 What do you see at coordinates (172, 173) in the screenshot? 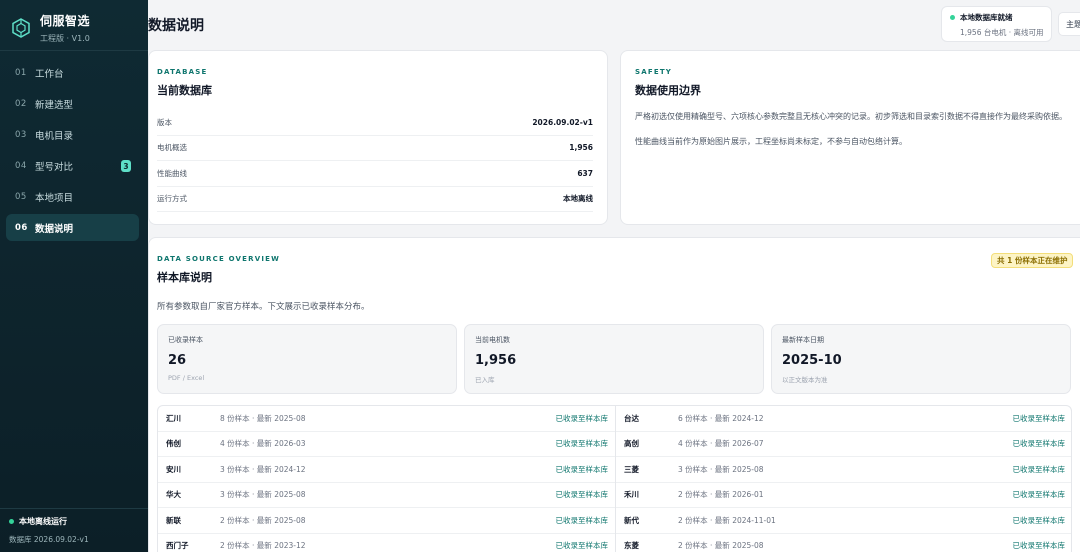
I see `info-key: 性能曲线` at bounding box center [172, 173].